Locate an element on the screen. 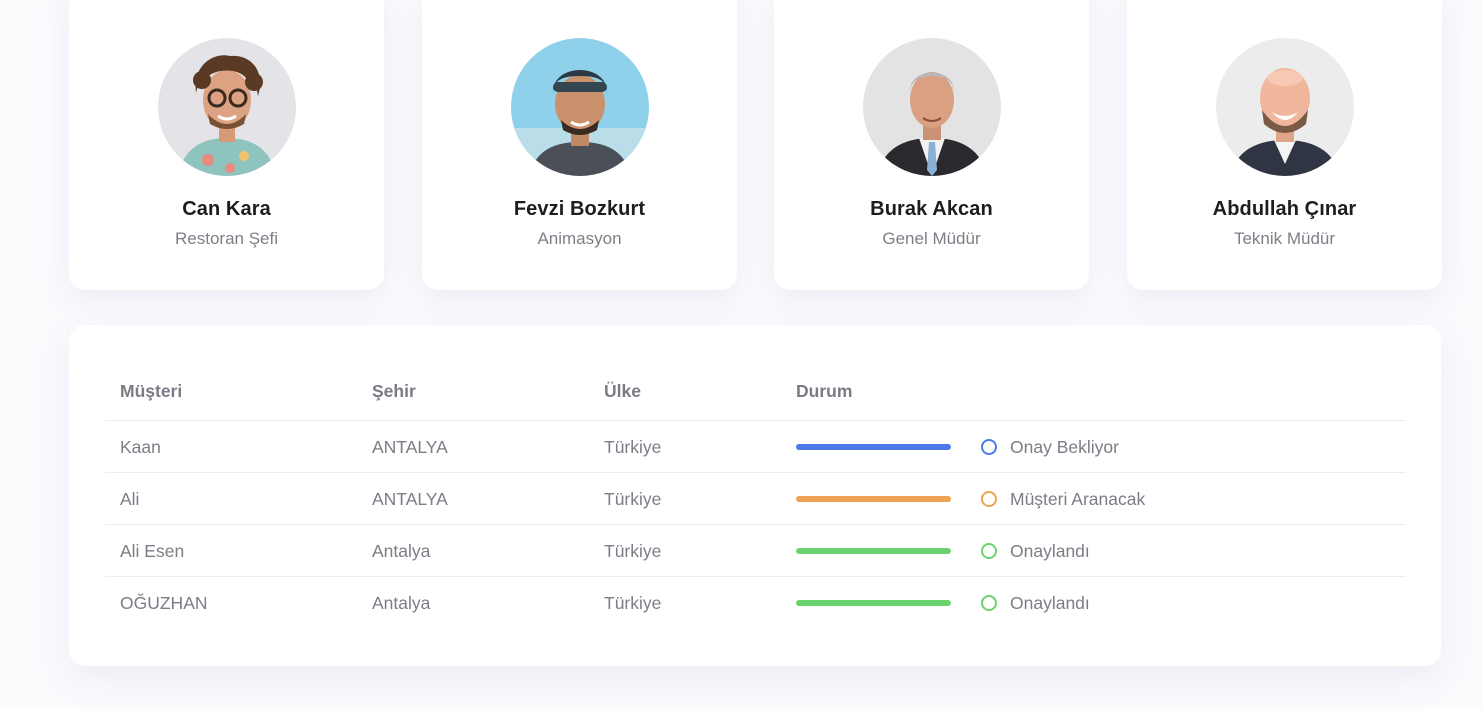 This screenshot has height=709, width=1482. header-city: Şehir is located at coordinates (394, 391).